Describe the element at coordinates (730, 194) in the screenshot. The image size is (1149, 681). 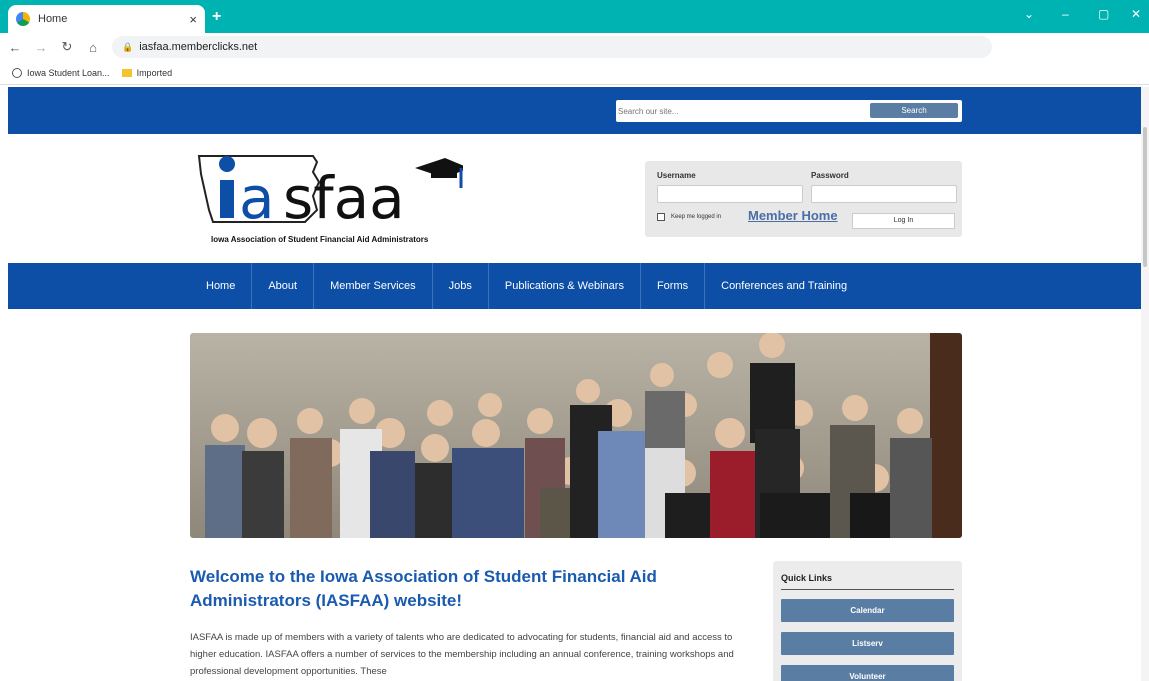
I see `username-field` at that location.